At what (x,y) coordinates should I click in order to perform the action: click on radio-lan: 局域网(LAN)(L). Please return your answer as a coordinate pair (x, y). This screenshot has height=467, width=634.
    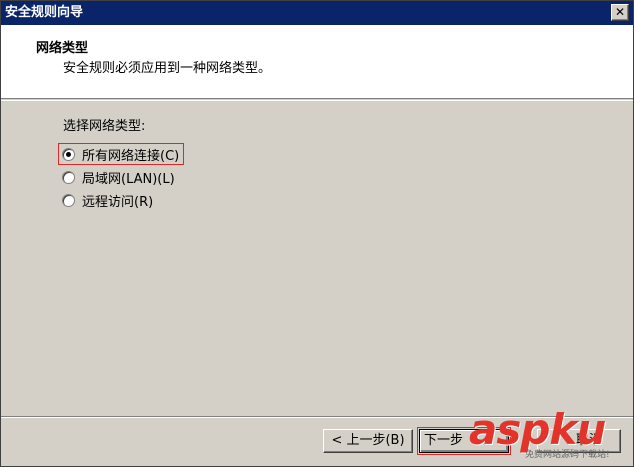
    Looking at the image, I should click on (118, 177).